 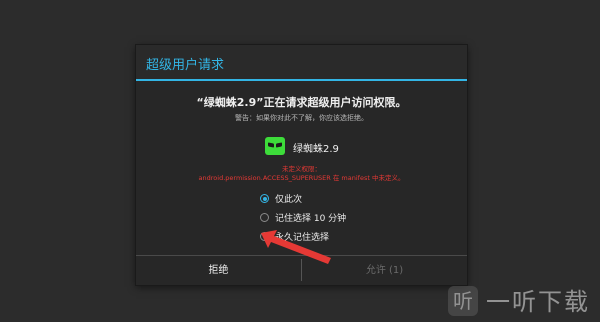 What do you see at coordinates (289, 200) in the screenshot?
I see `option-label: 仅此次` at bounding box center [289, 200].